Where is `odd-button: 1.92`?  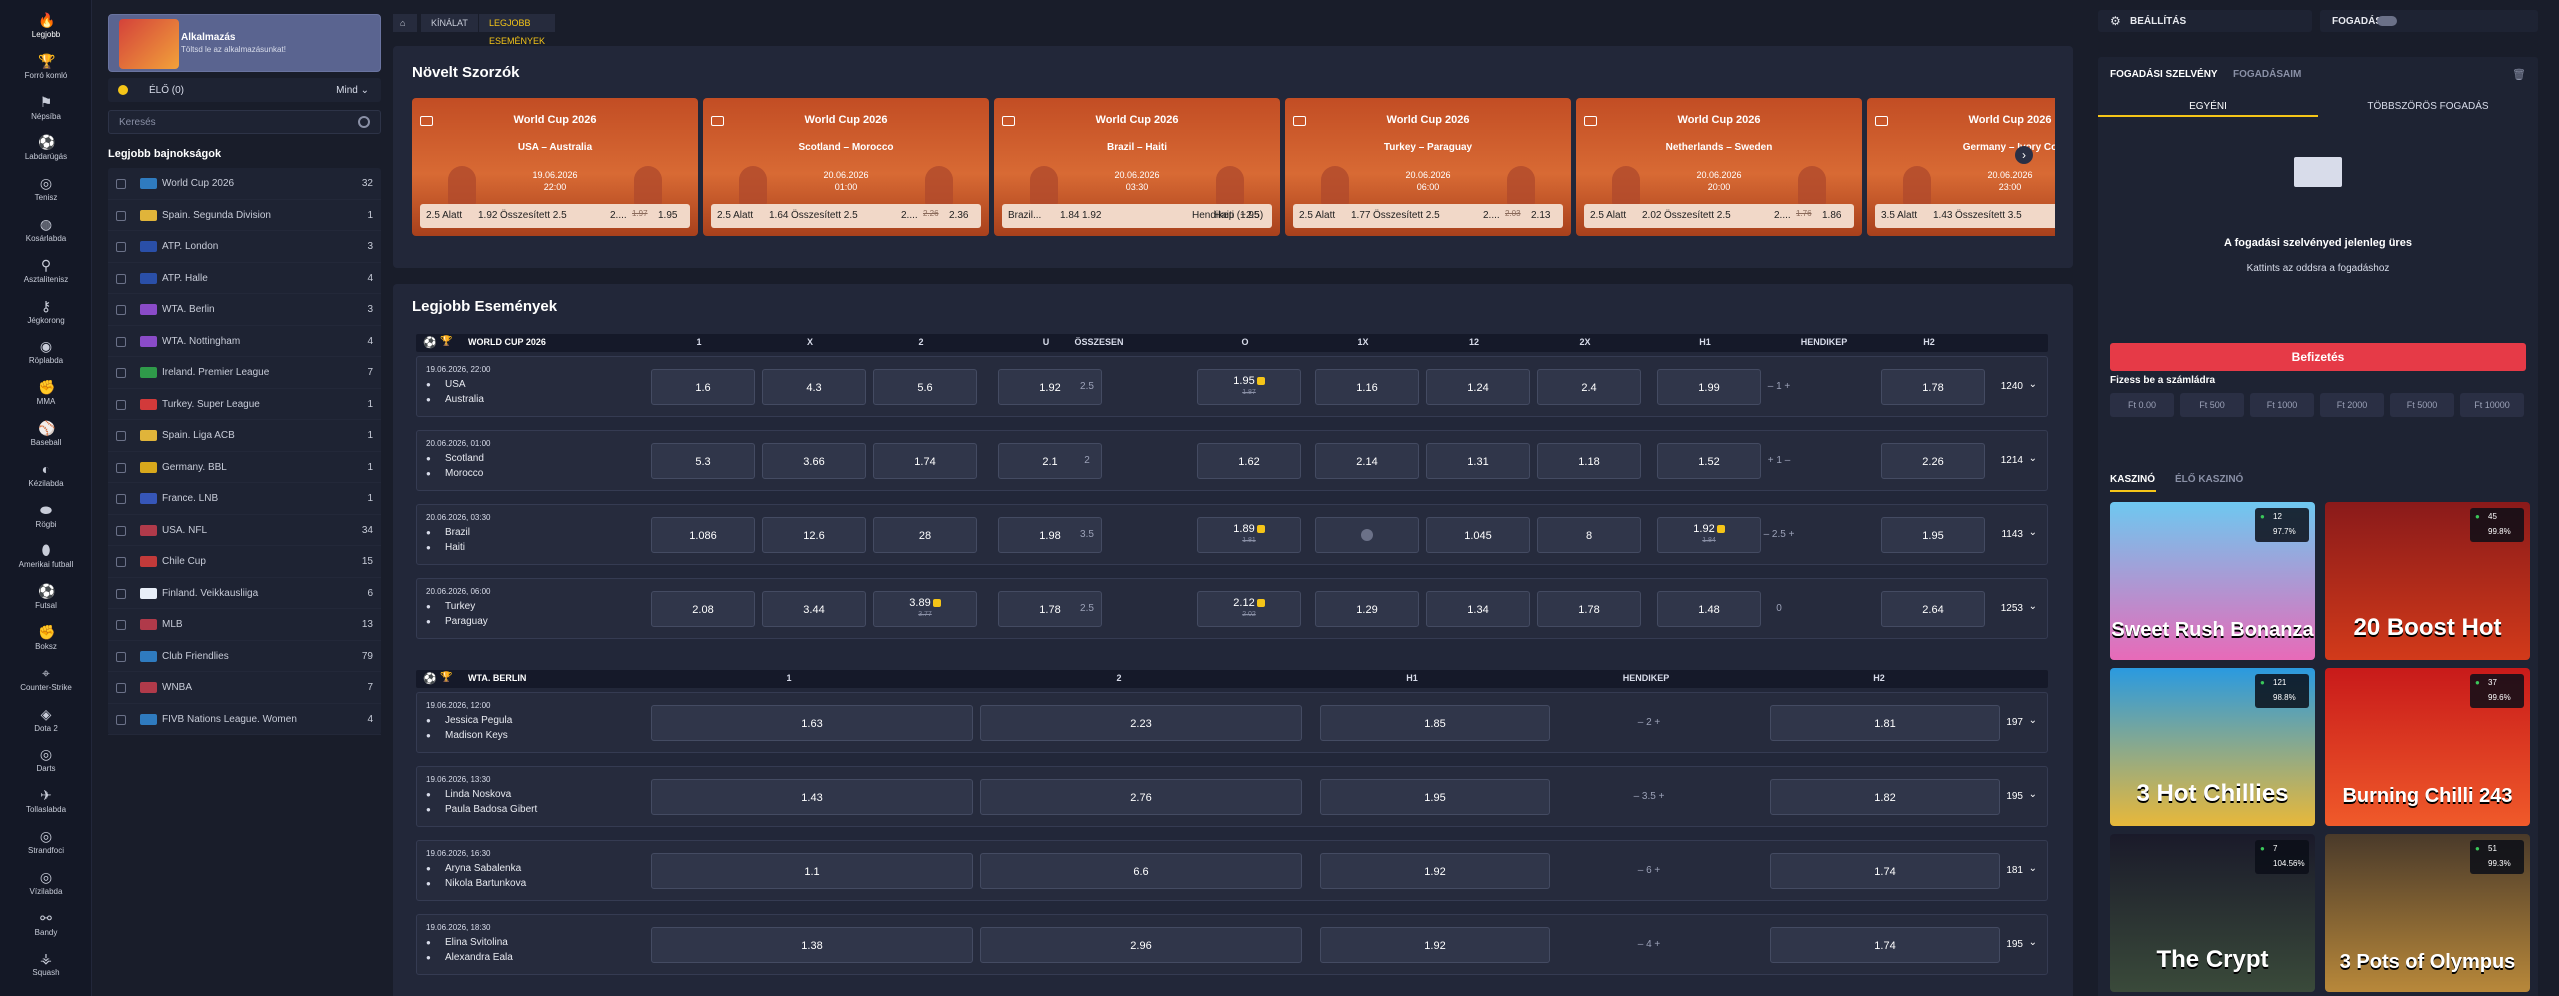
odd-button: 1.92 is located at coordinates (1435, 871).